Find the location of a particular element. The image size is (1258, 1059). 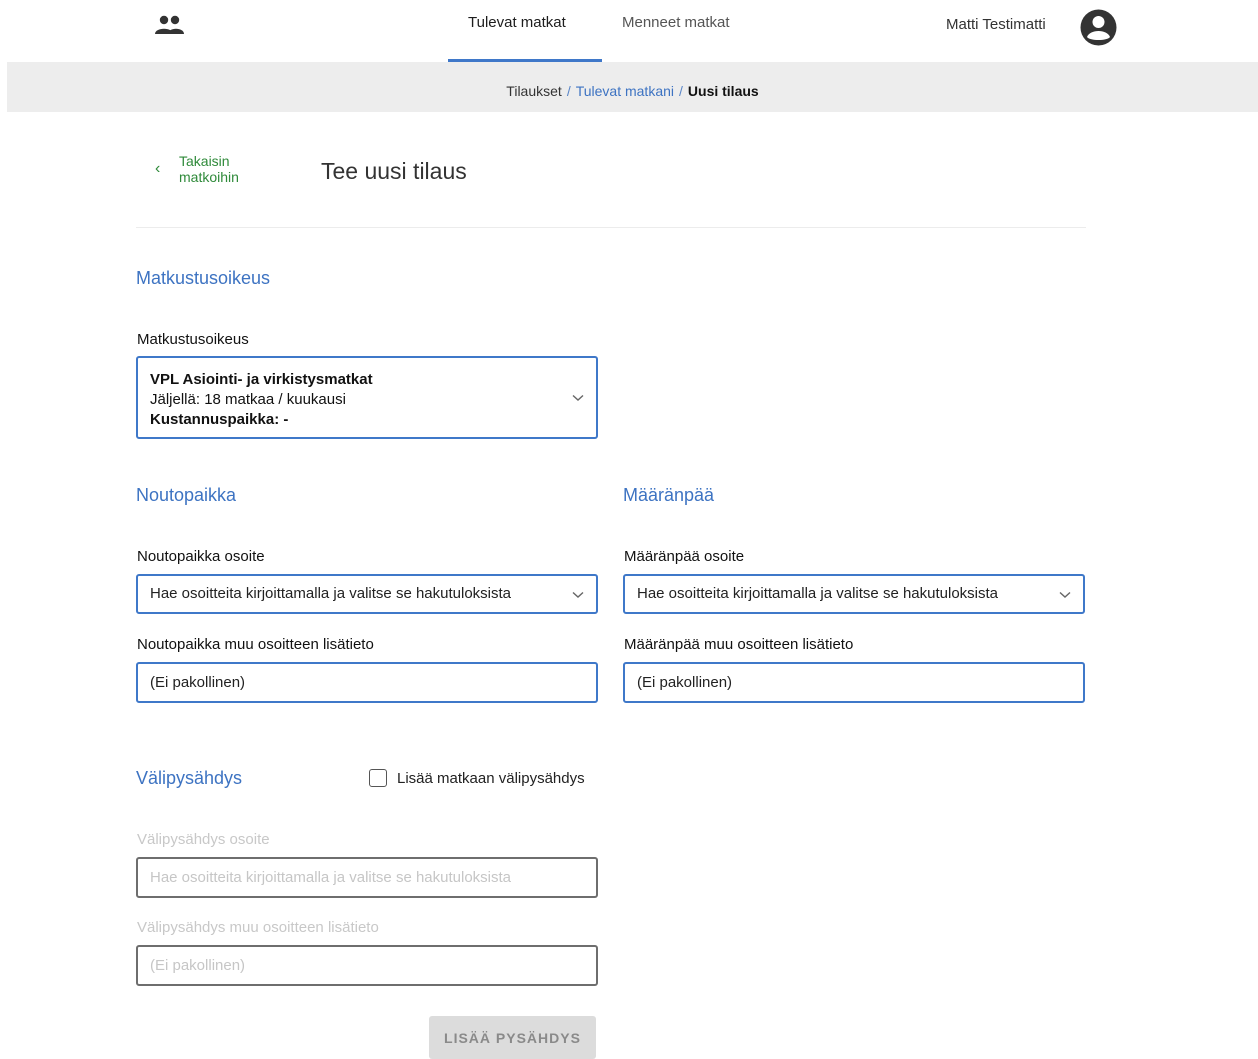

breadcrumb-bar: Tilaukset / Tulevat matkani / Uusi tilaus is located at coordinates (632, 87).